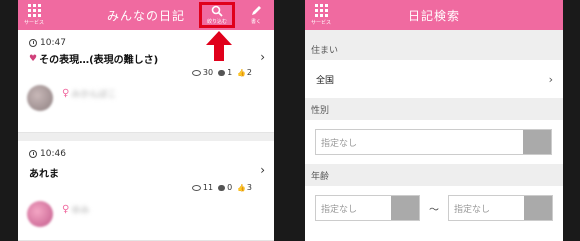  What do you see at coordinates (216, 22) in the screenshot?
I see `filter-label: 絞り込む` at bounding box center [216, 22].